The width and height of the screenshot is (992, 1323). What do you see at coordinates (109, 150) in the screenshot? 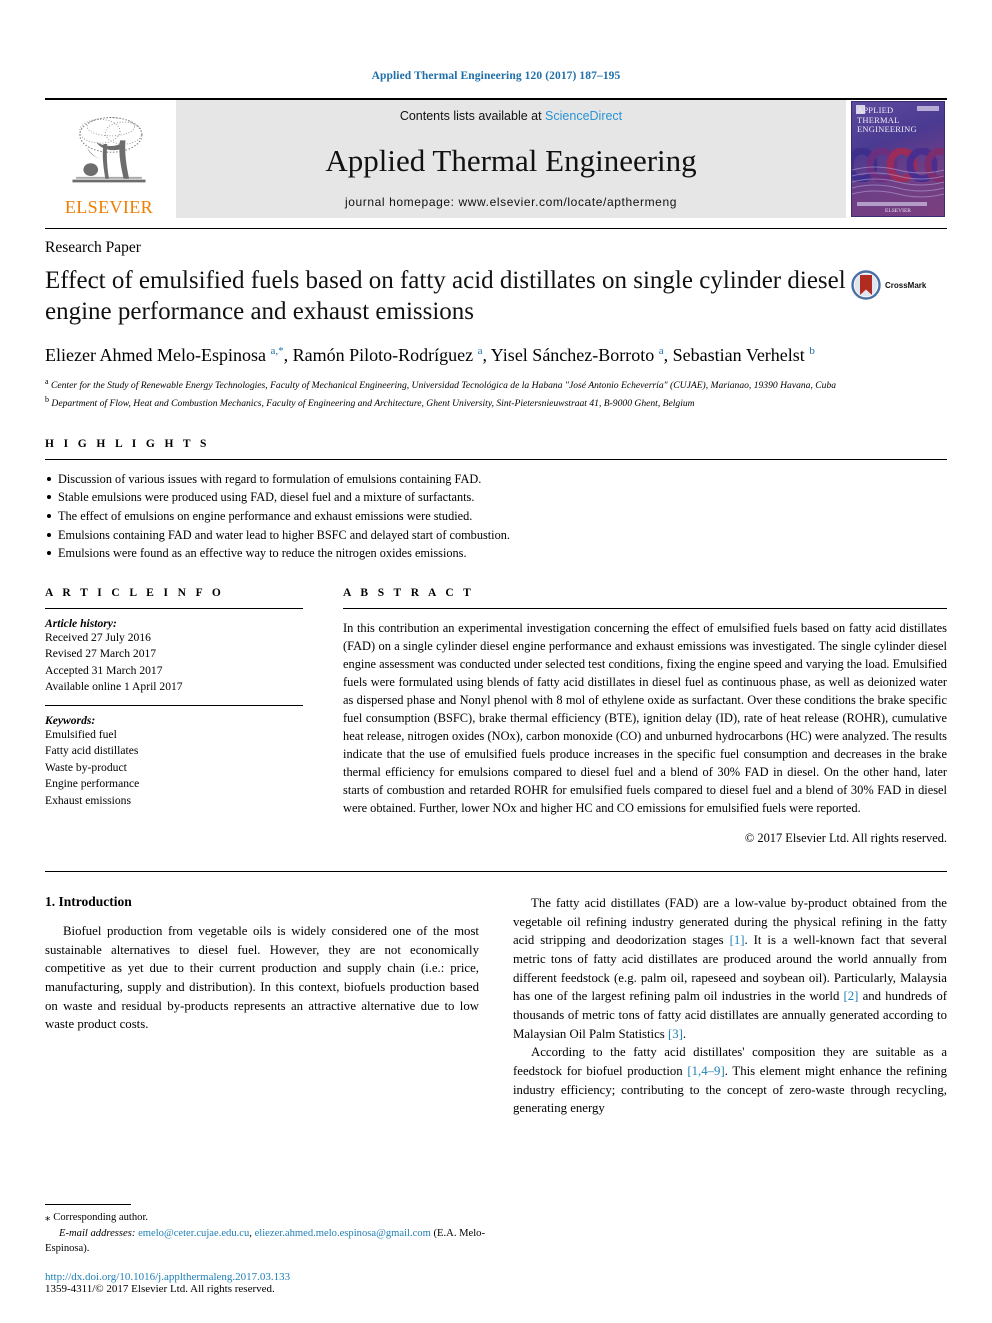
I see `elsevier-tree-icon` at bounding box center [109, 150].